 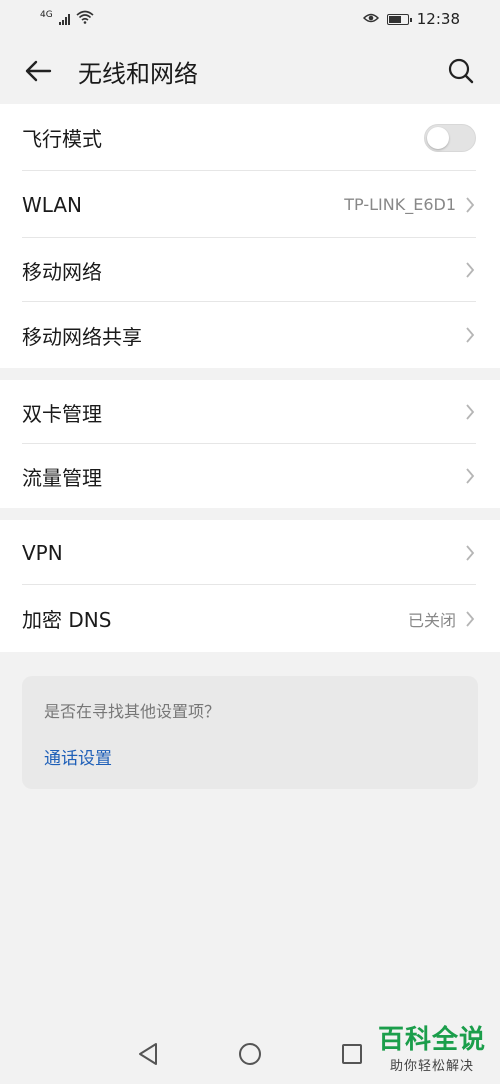 I want to click on row-label: VPN, so click(x=42, y=552).